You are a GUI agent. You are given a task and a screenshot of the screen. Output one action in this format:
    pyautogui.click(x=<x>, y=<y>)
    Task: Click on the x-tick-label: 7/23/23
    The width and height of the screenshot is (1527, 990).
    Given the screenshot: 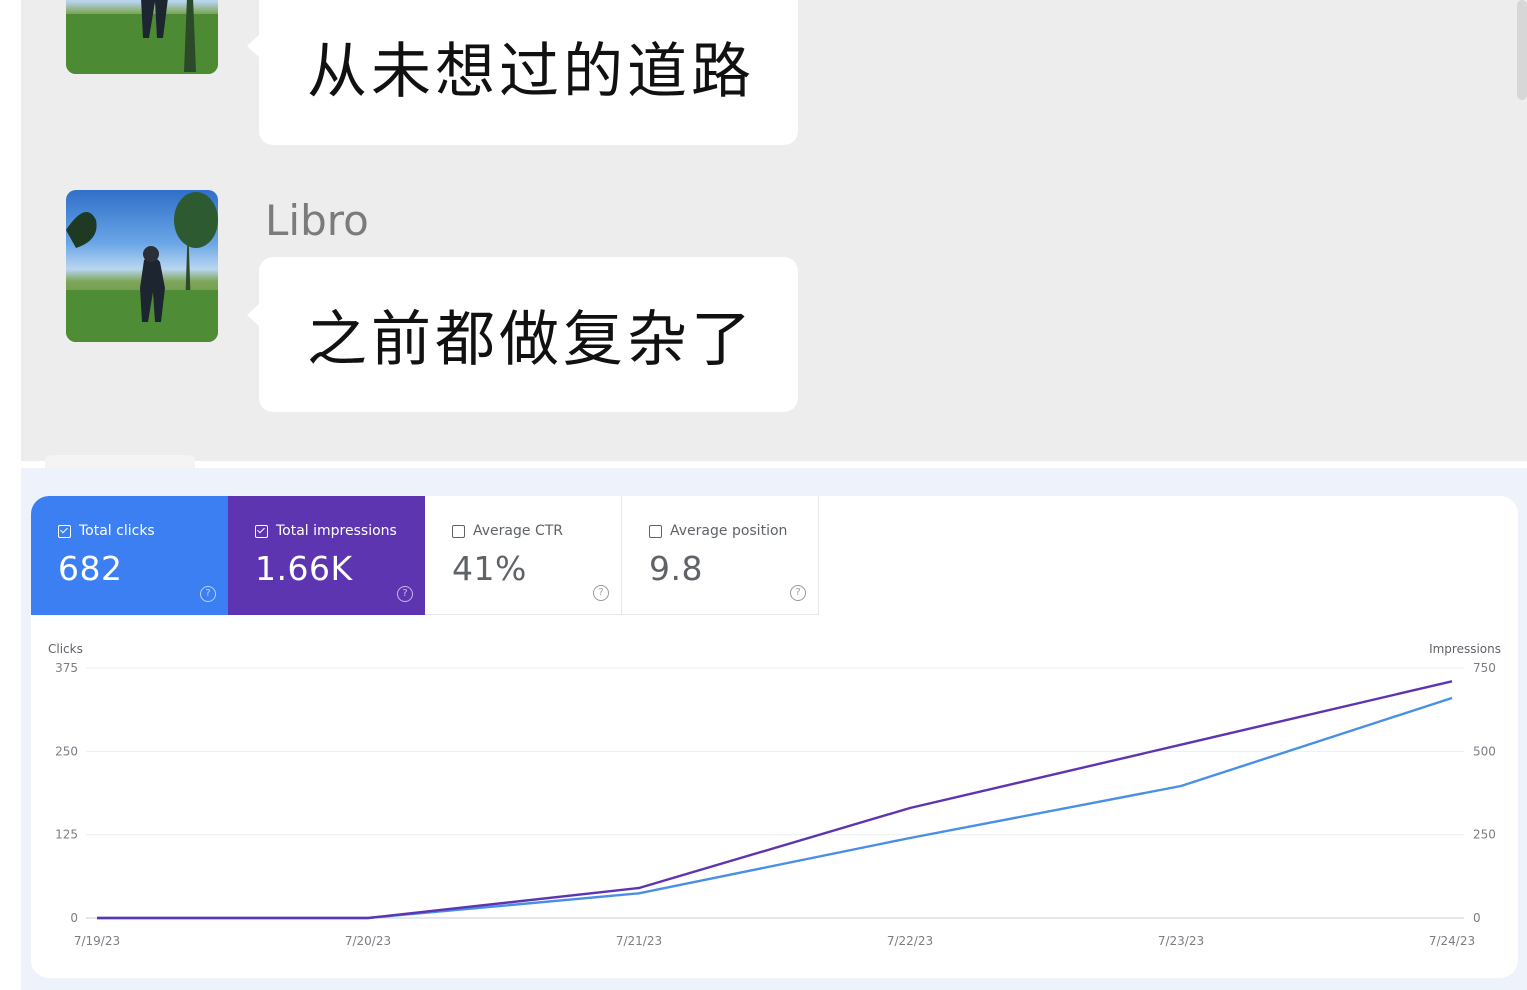 What is the action you would take?
    pyautogui.click(x=1181, y=941)
    